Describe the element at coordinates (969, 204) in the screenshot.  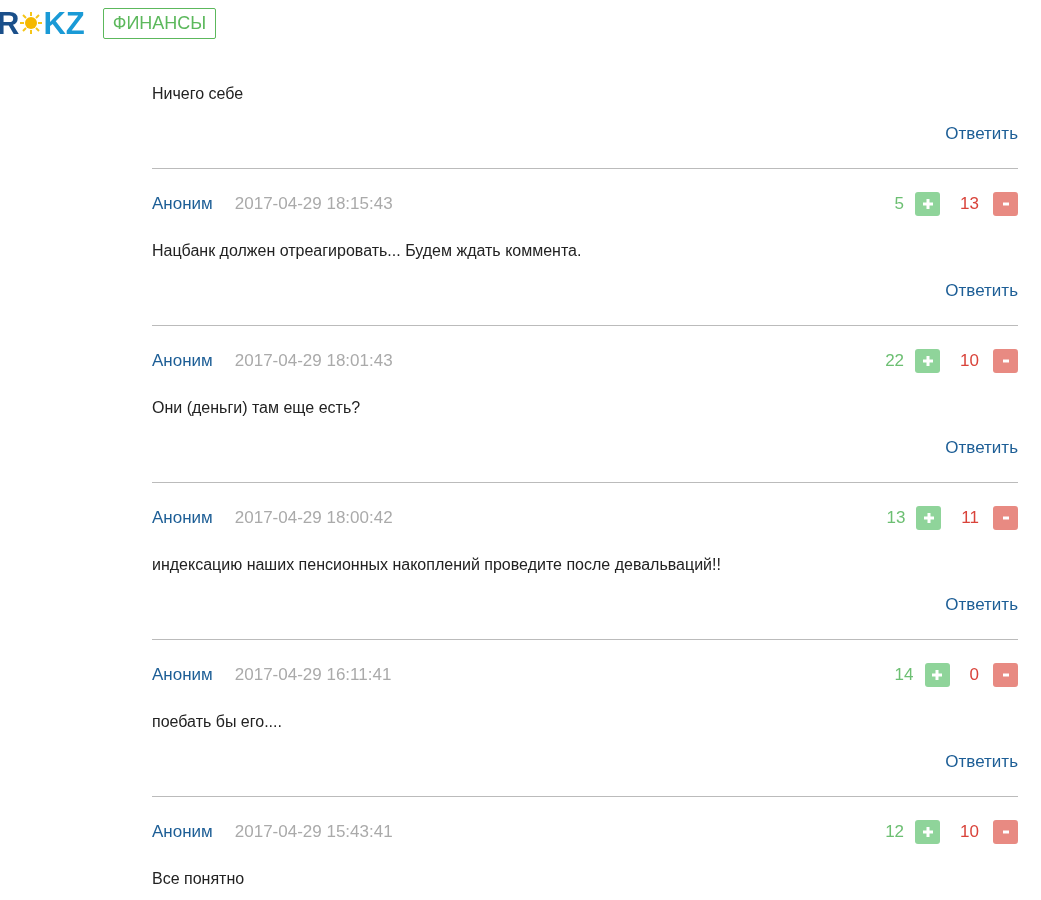
I see `dislike-count: 13` at that location.